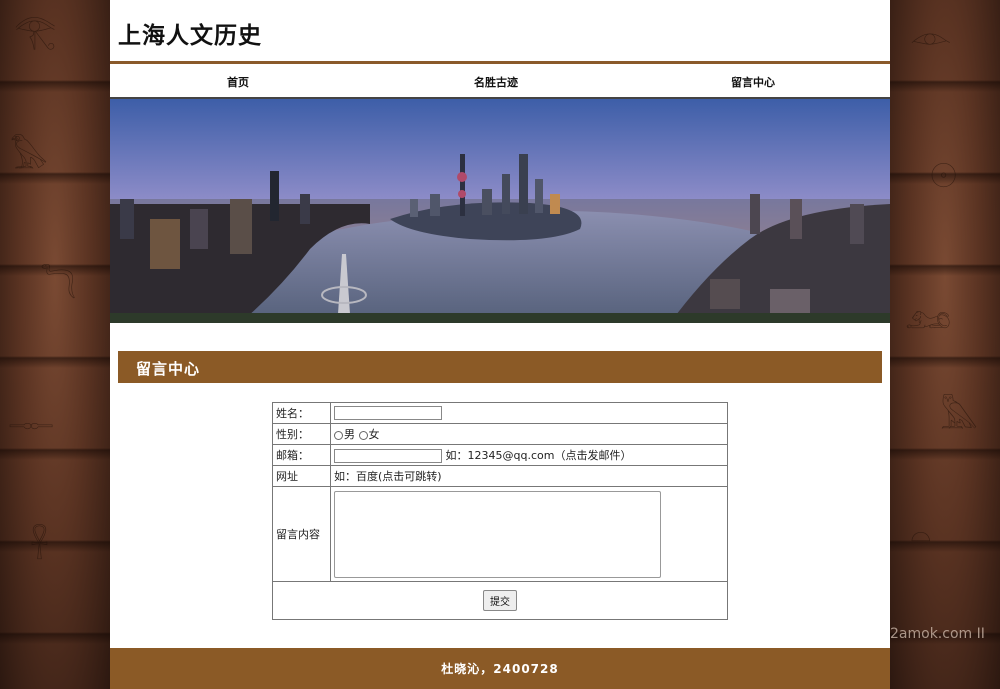  I want to click on name-label: 姓名：, so click(301, 413).